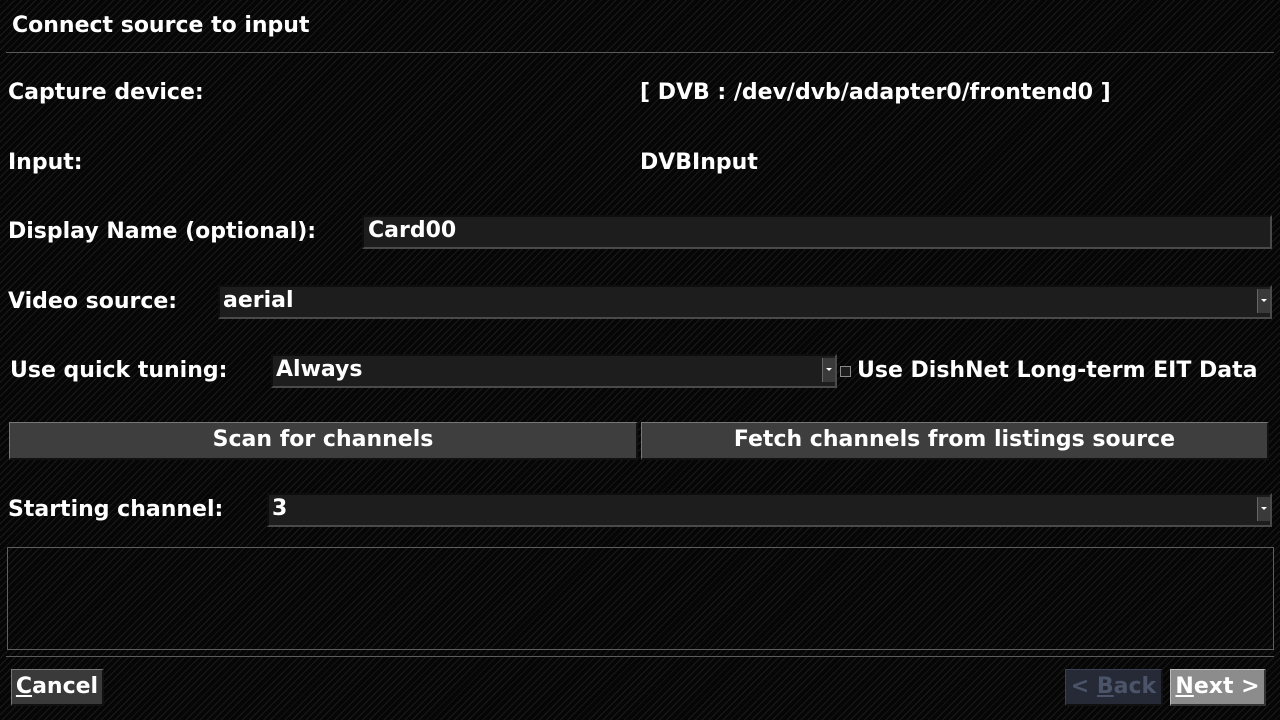  What do you see at coordinates (955, 441) in the screenshot?
I see `fetch-channels-button: Fetch channels from listings source` at bounding box center [955, 441].